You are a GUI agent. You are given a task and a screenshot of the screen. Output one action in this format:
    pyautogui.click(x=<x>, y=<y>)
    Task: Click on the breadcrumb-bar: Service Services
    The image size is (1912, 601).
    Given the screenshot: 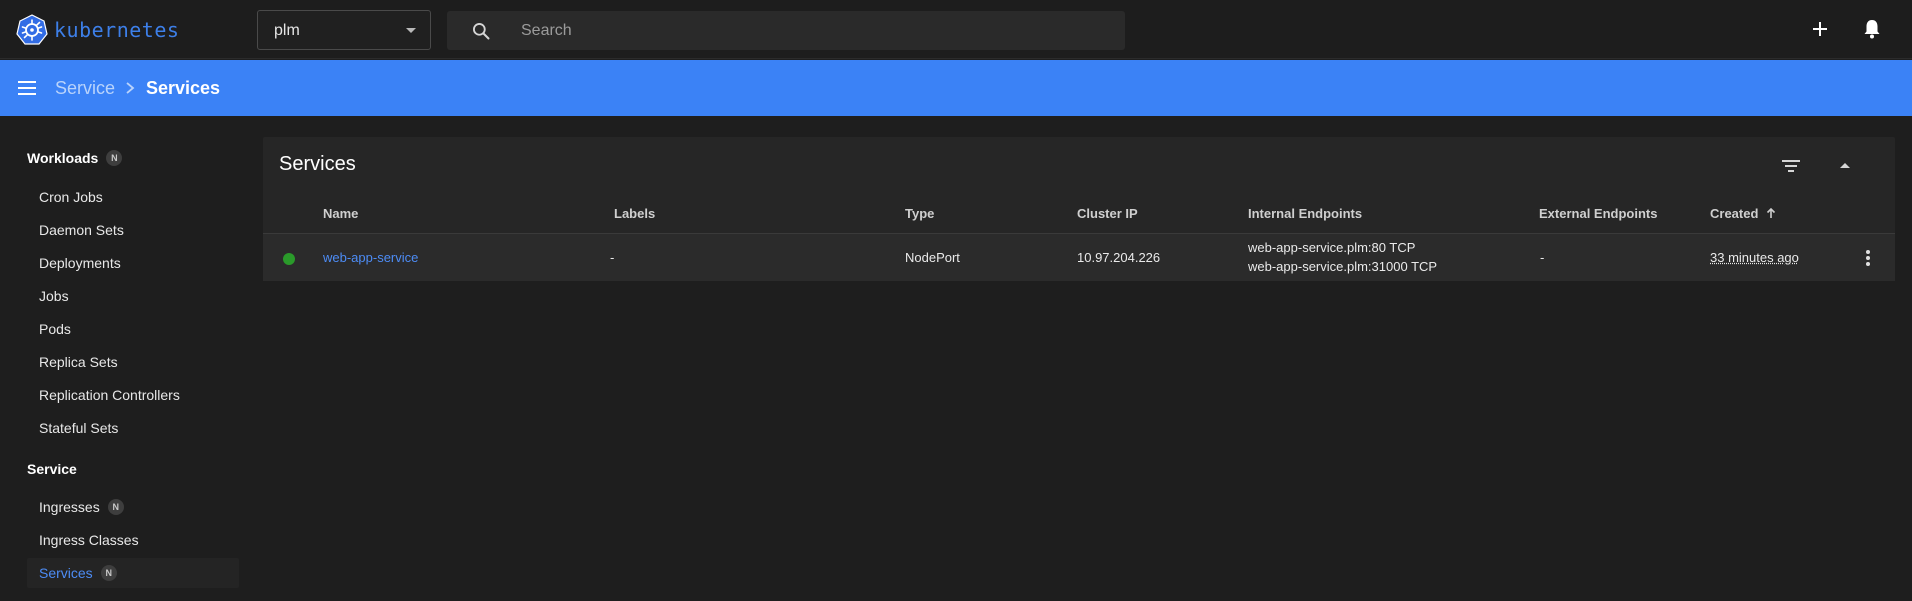 What is the action you would take?
    pyautogui.click(x=956, y=88)
    